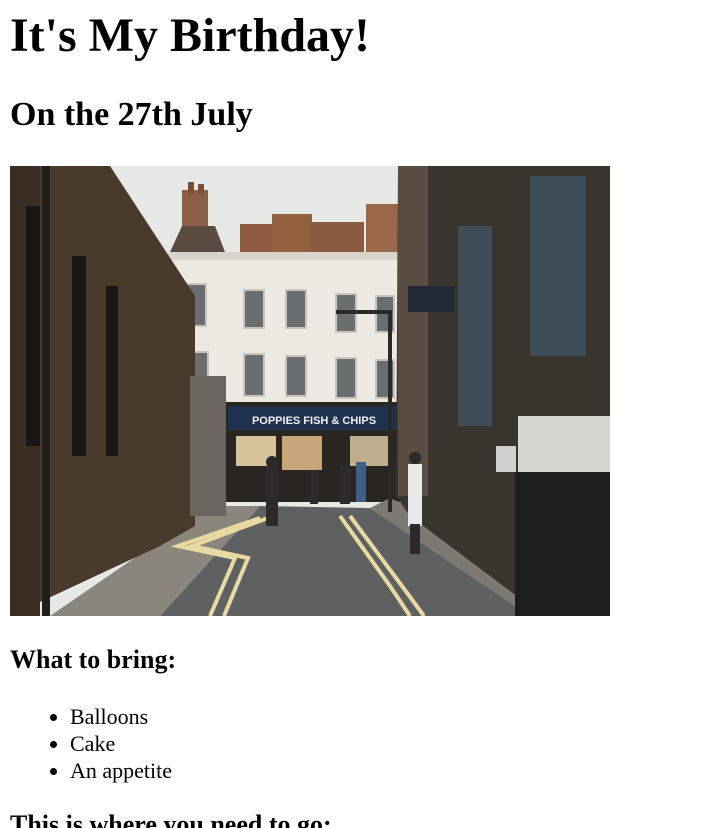 Image resolution: width=706 pixels, height=828 pixels. Describe the element at coordinates (121, 716) in the screenshot. I see `list-item: Balloons` at that location.